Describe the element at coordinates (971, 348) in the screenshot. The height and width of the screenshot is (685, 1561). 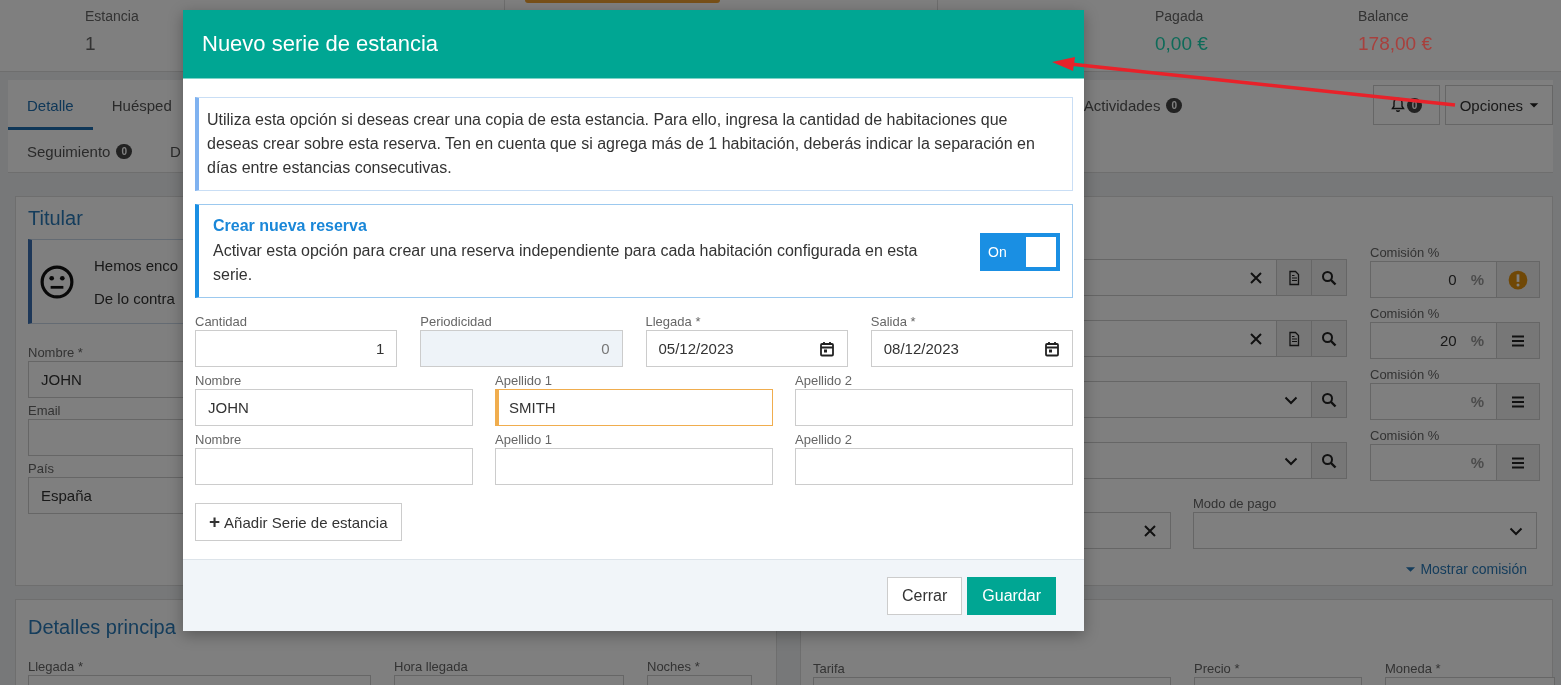
I see `date-field: 08/12/2023` at that location.